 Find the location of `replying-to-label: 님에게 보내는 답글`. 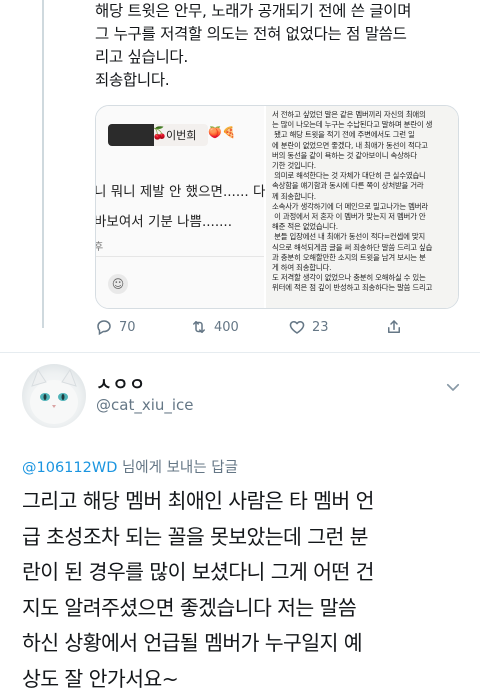

replying-to-label: 님에게 보내는 답글 is located at coordinates (177, 468).